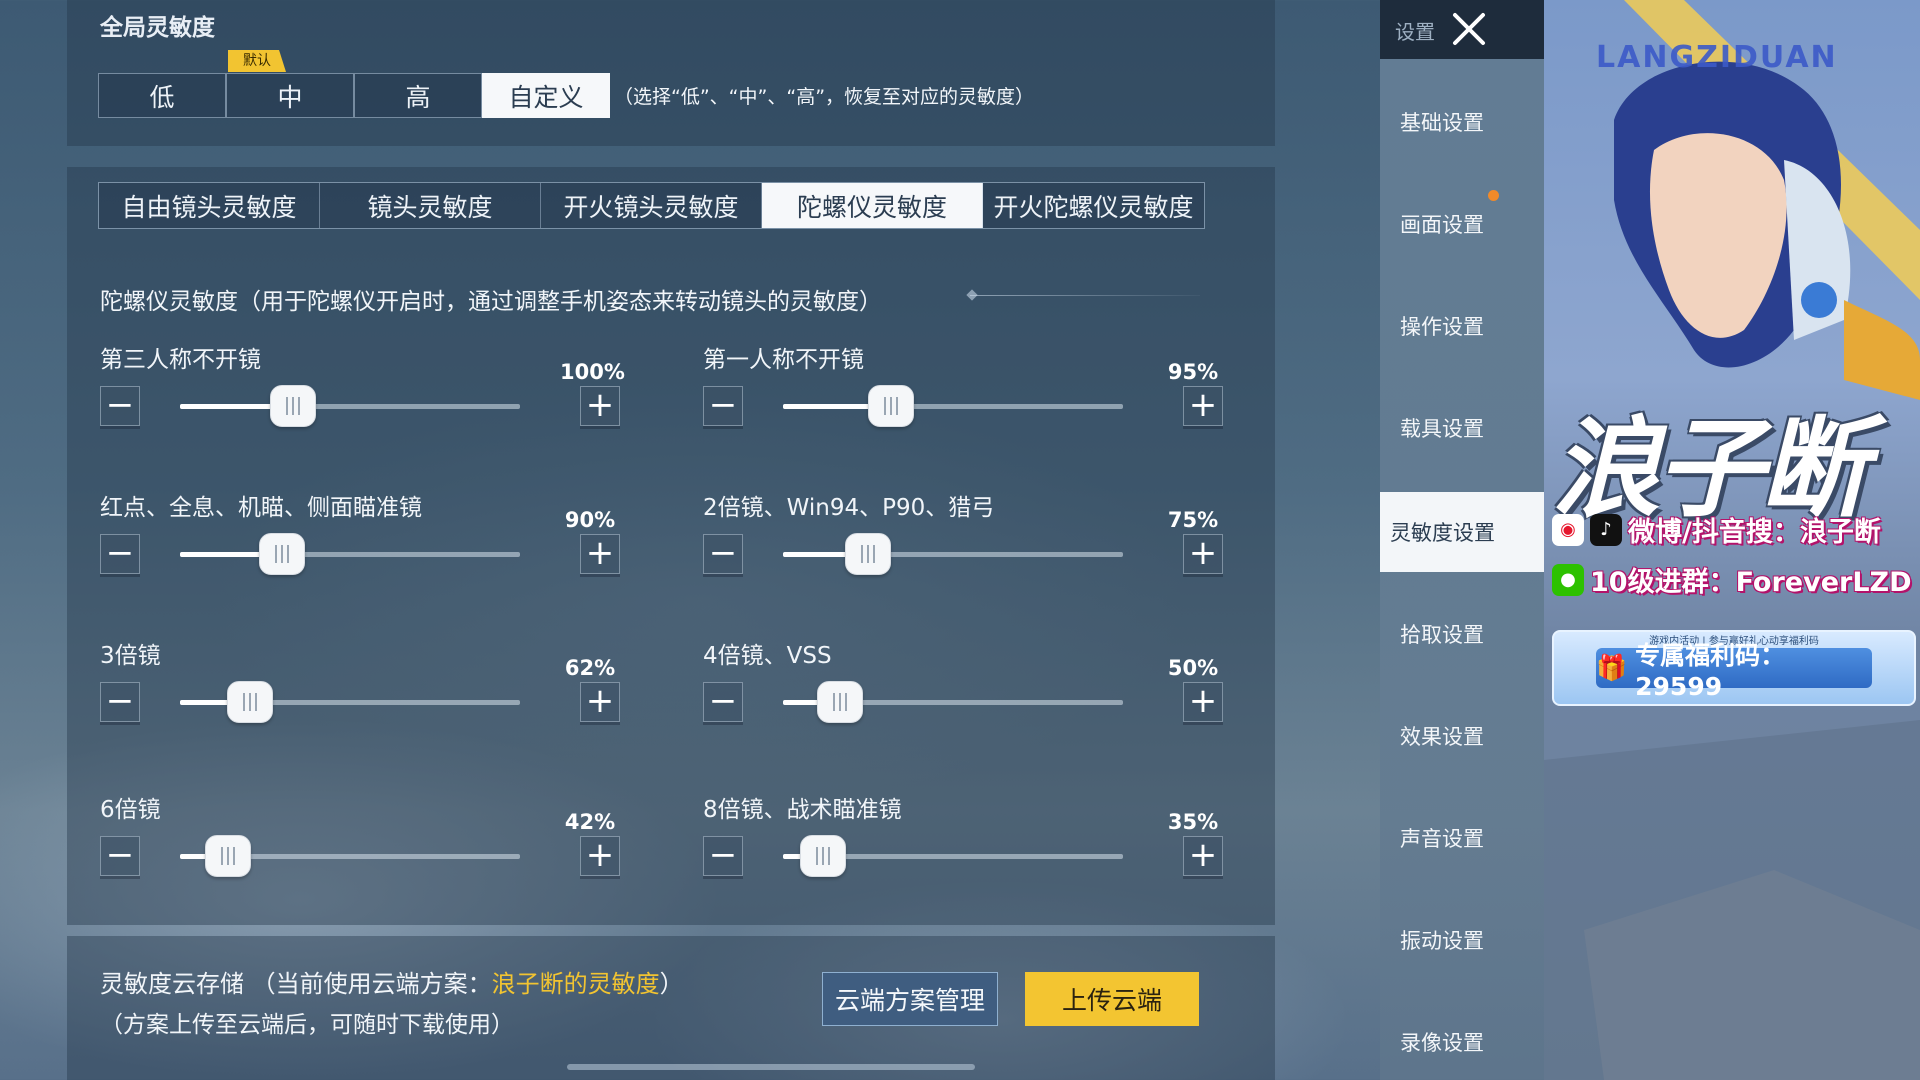 The width and height of the screenshot is (1920, 1080). I want to click on slider-row: 4倍镜、VSS 50% − +, so click(963, 696).